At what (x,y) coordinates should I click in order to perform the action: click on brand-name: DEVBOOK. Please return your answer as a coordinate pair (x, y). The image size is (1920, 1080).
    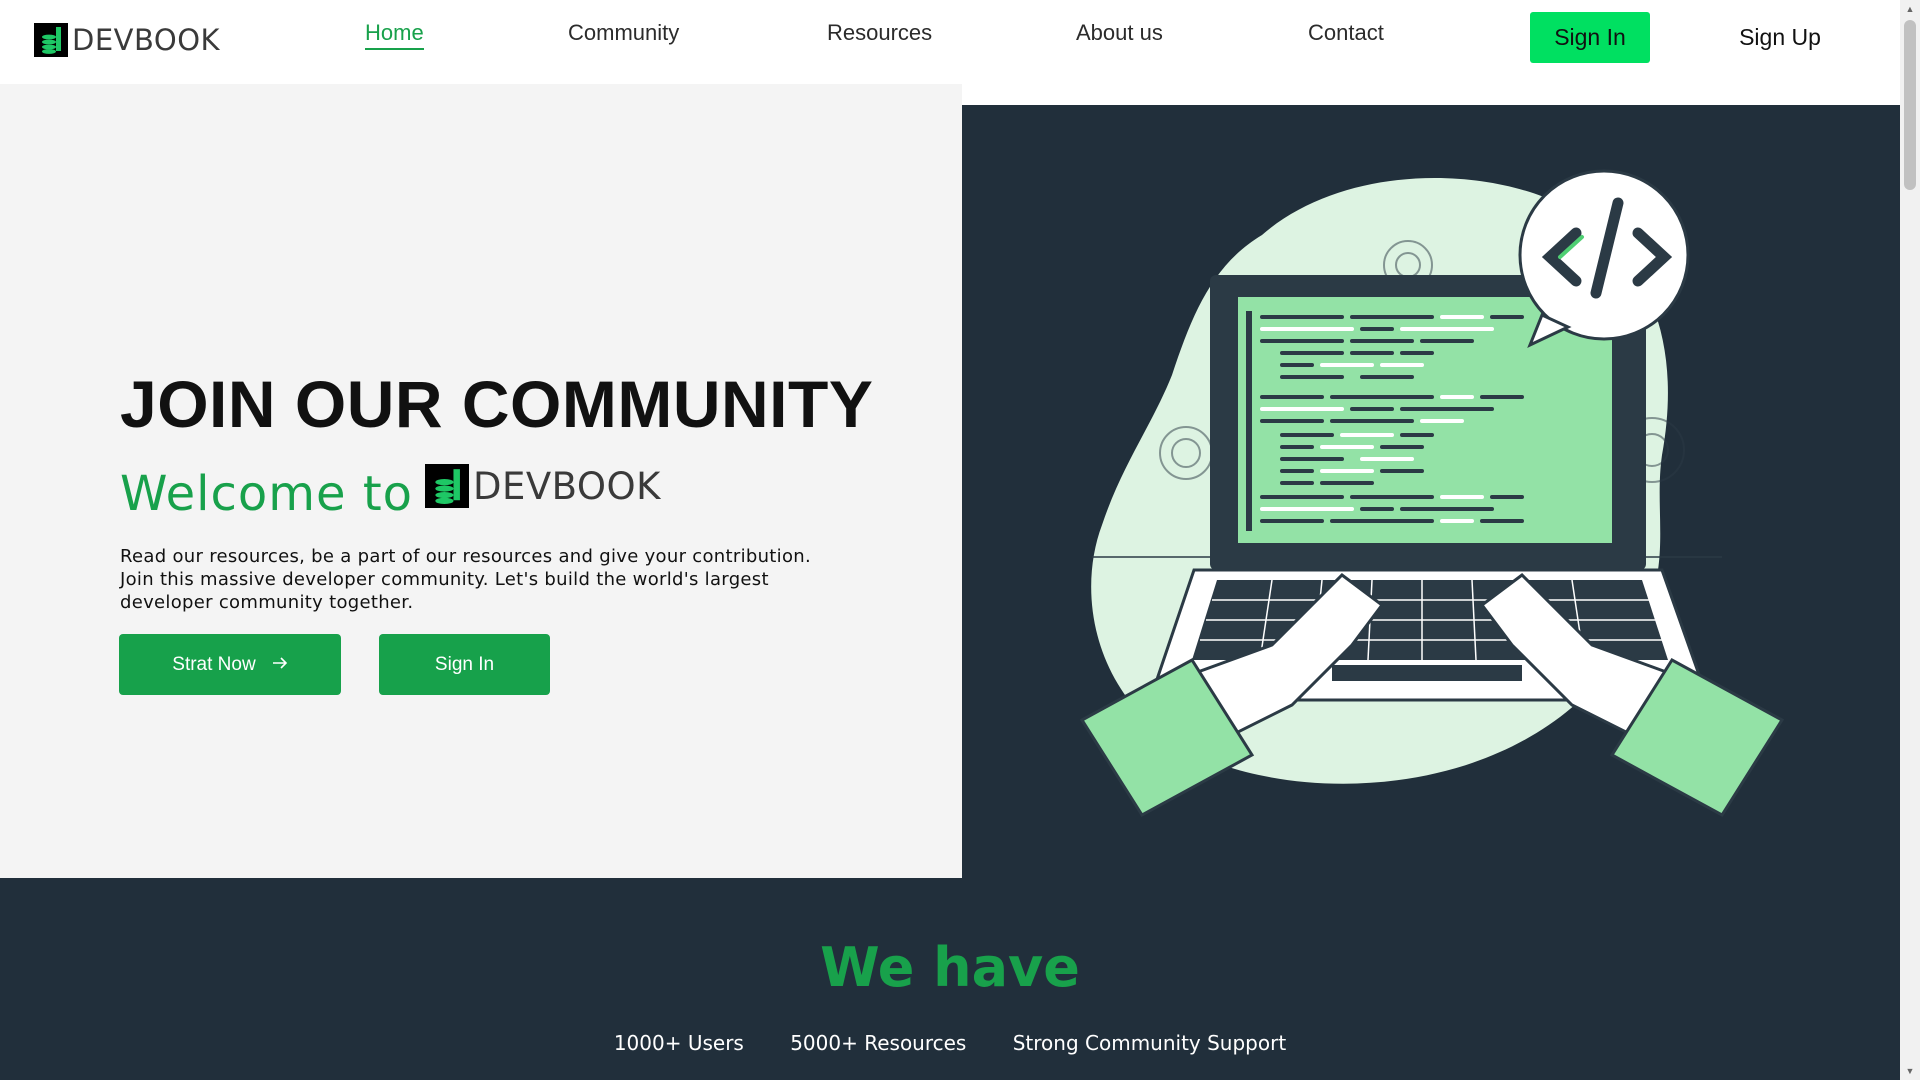
    Looking at the image, I should click on (146, 40).